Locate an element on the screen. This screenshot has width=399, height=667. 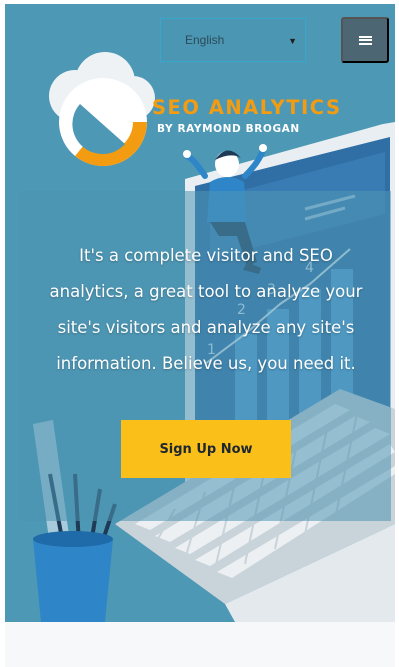
sign-up-button: Sign Up Now is located at coordinates (206, 449).